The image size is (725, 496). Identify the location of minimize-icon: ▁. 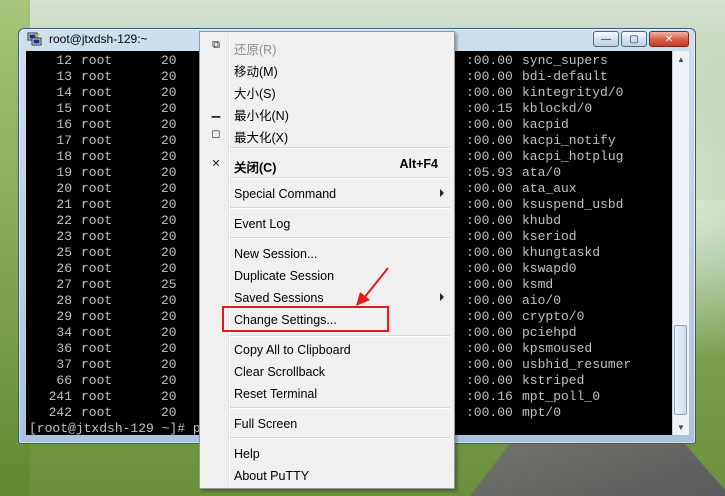
(216, 111).